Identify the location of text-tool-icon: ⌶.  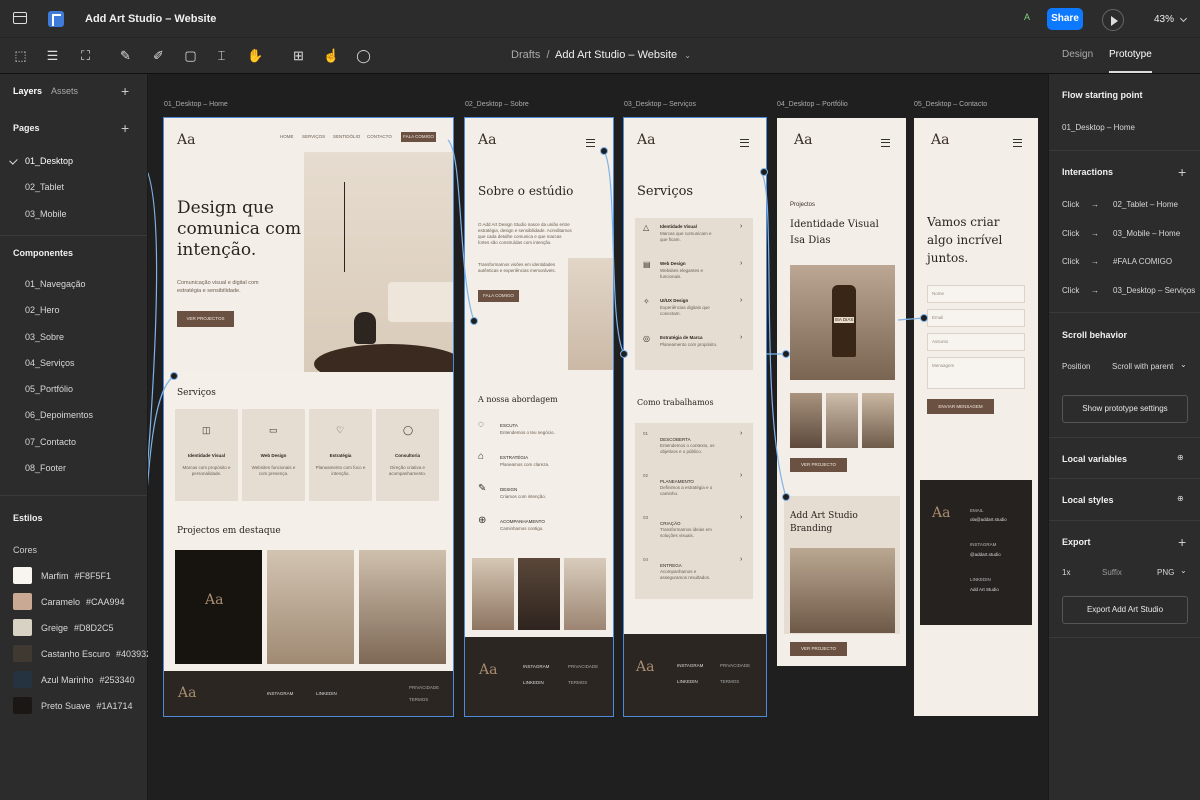
(221, 55).